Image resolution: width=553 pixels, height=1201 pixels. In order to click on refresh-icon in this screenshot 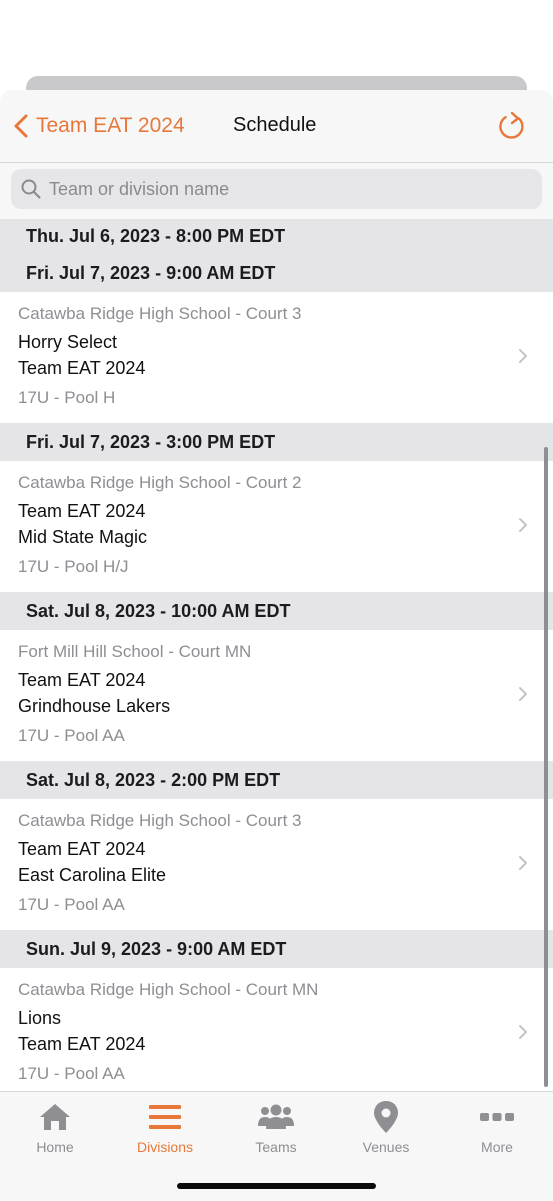, I will do `click(511, 125)`.